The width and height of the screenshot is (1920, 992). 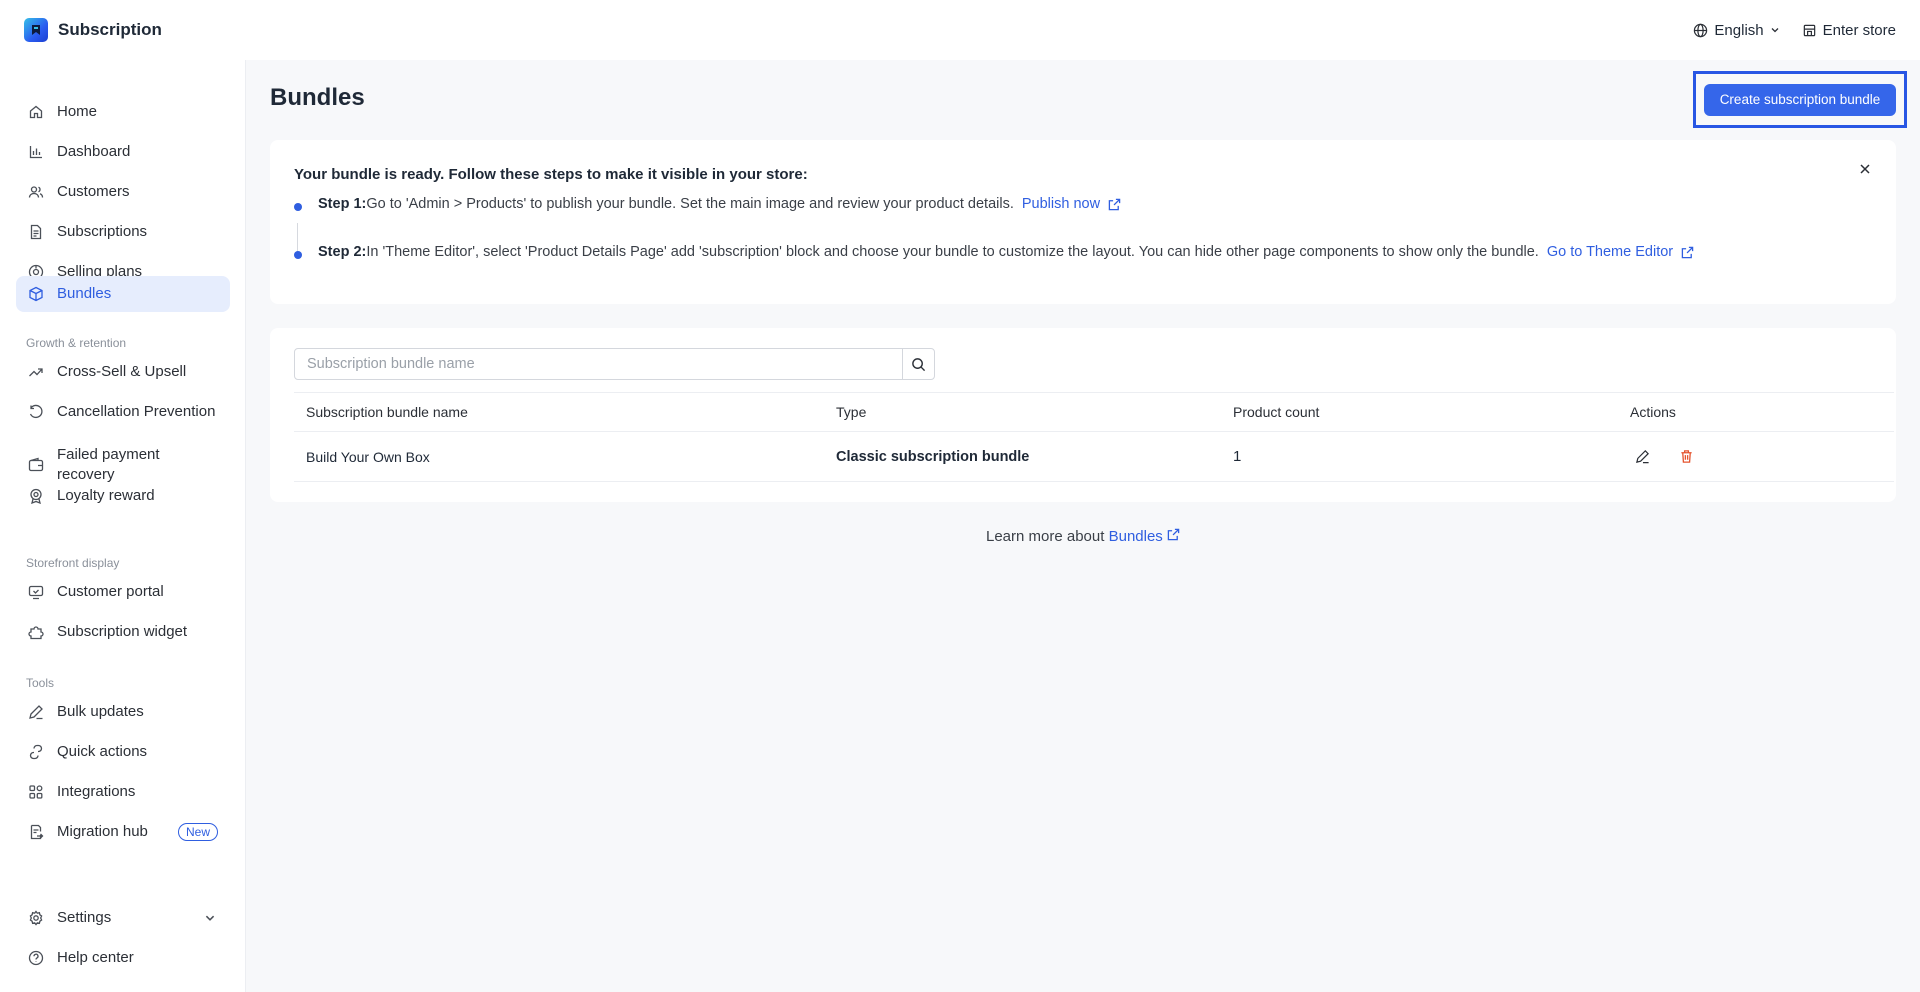 I want to click on sidebar-item-help-center: Help center, so click(x=123, y=958).